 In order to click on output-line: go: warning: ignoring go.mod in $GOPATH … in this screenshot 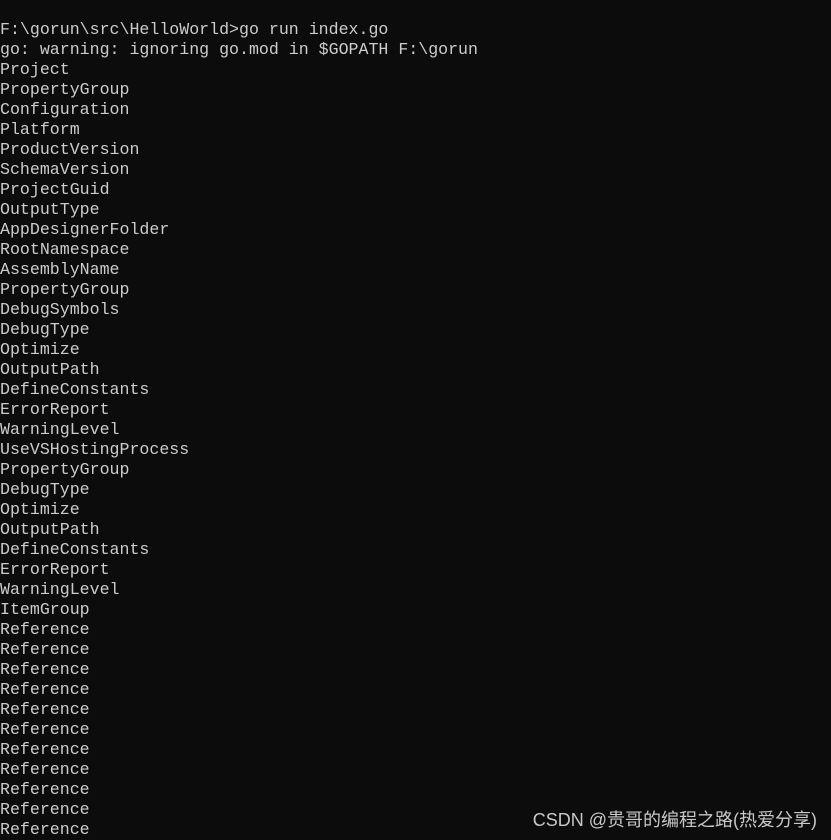, I will do `click(239, 49)`.